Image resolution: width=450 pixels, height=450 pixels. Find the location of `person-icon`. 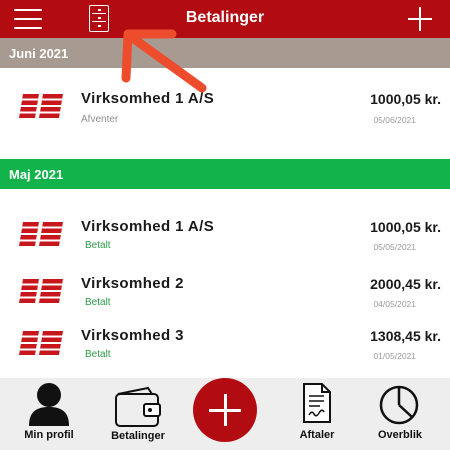

person-icon is located at coordinates (49, 404).